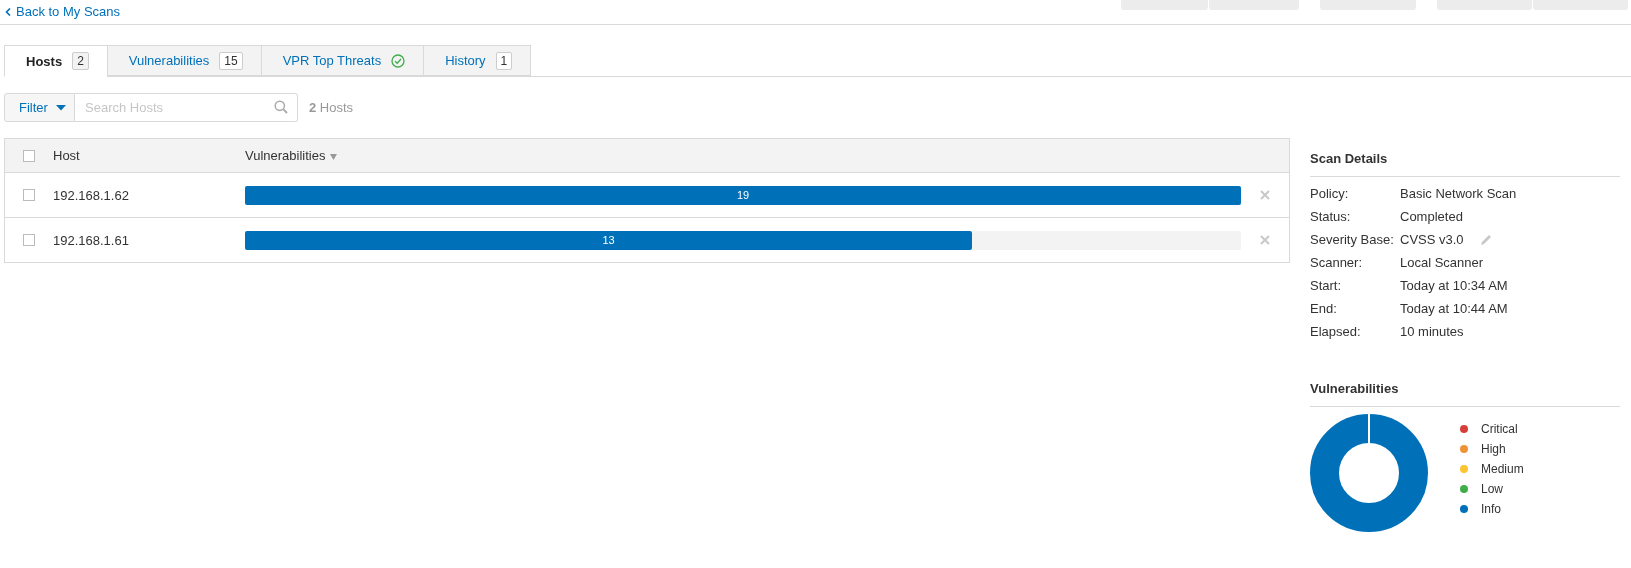  Describe the element at coordinates (1458, 193) in the screenshot. I see `detail-value: Basic Network Scan` at that location.